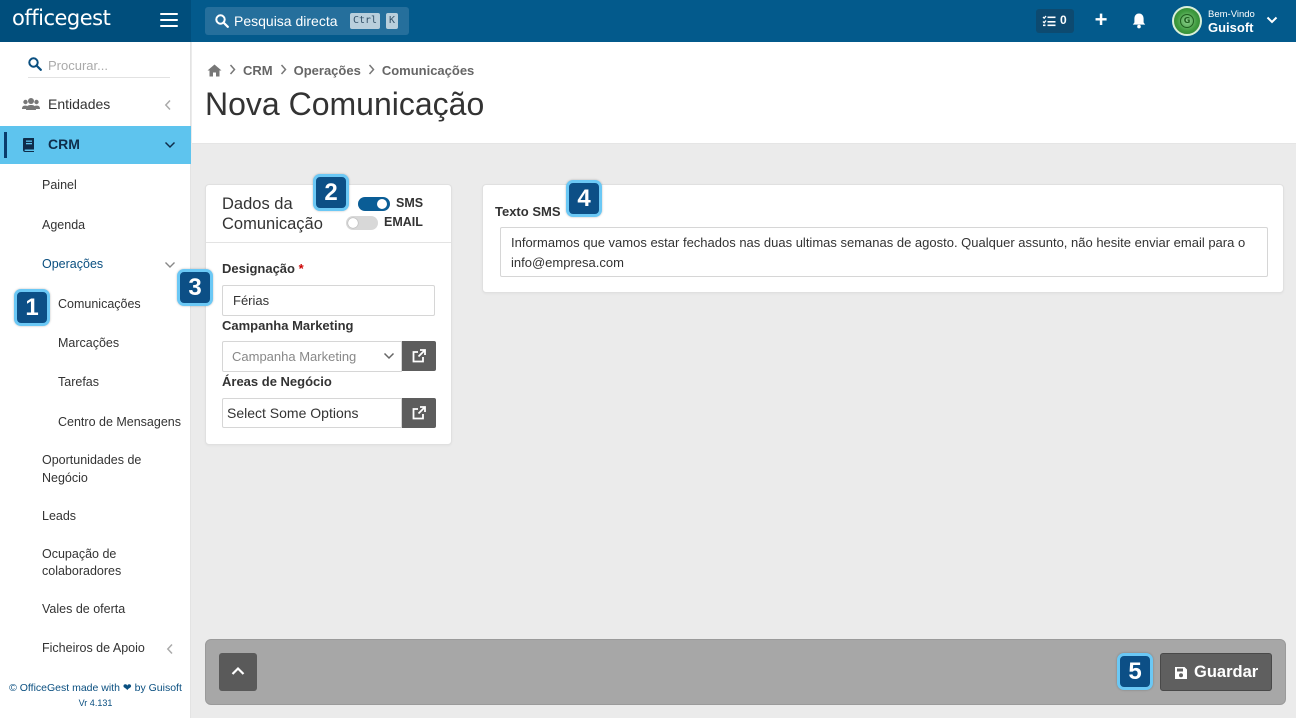 The width and height of the screenshot is (1296, 718). What do you see at coordinates (31, 104) in the screenshot?
I see `users-icon` at bounding box center [31, 104].